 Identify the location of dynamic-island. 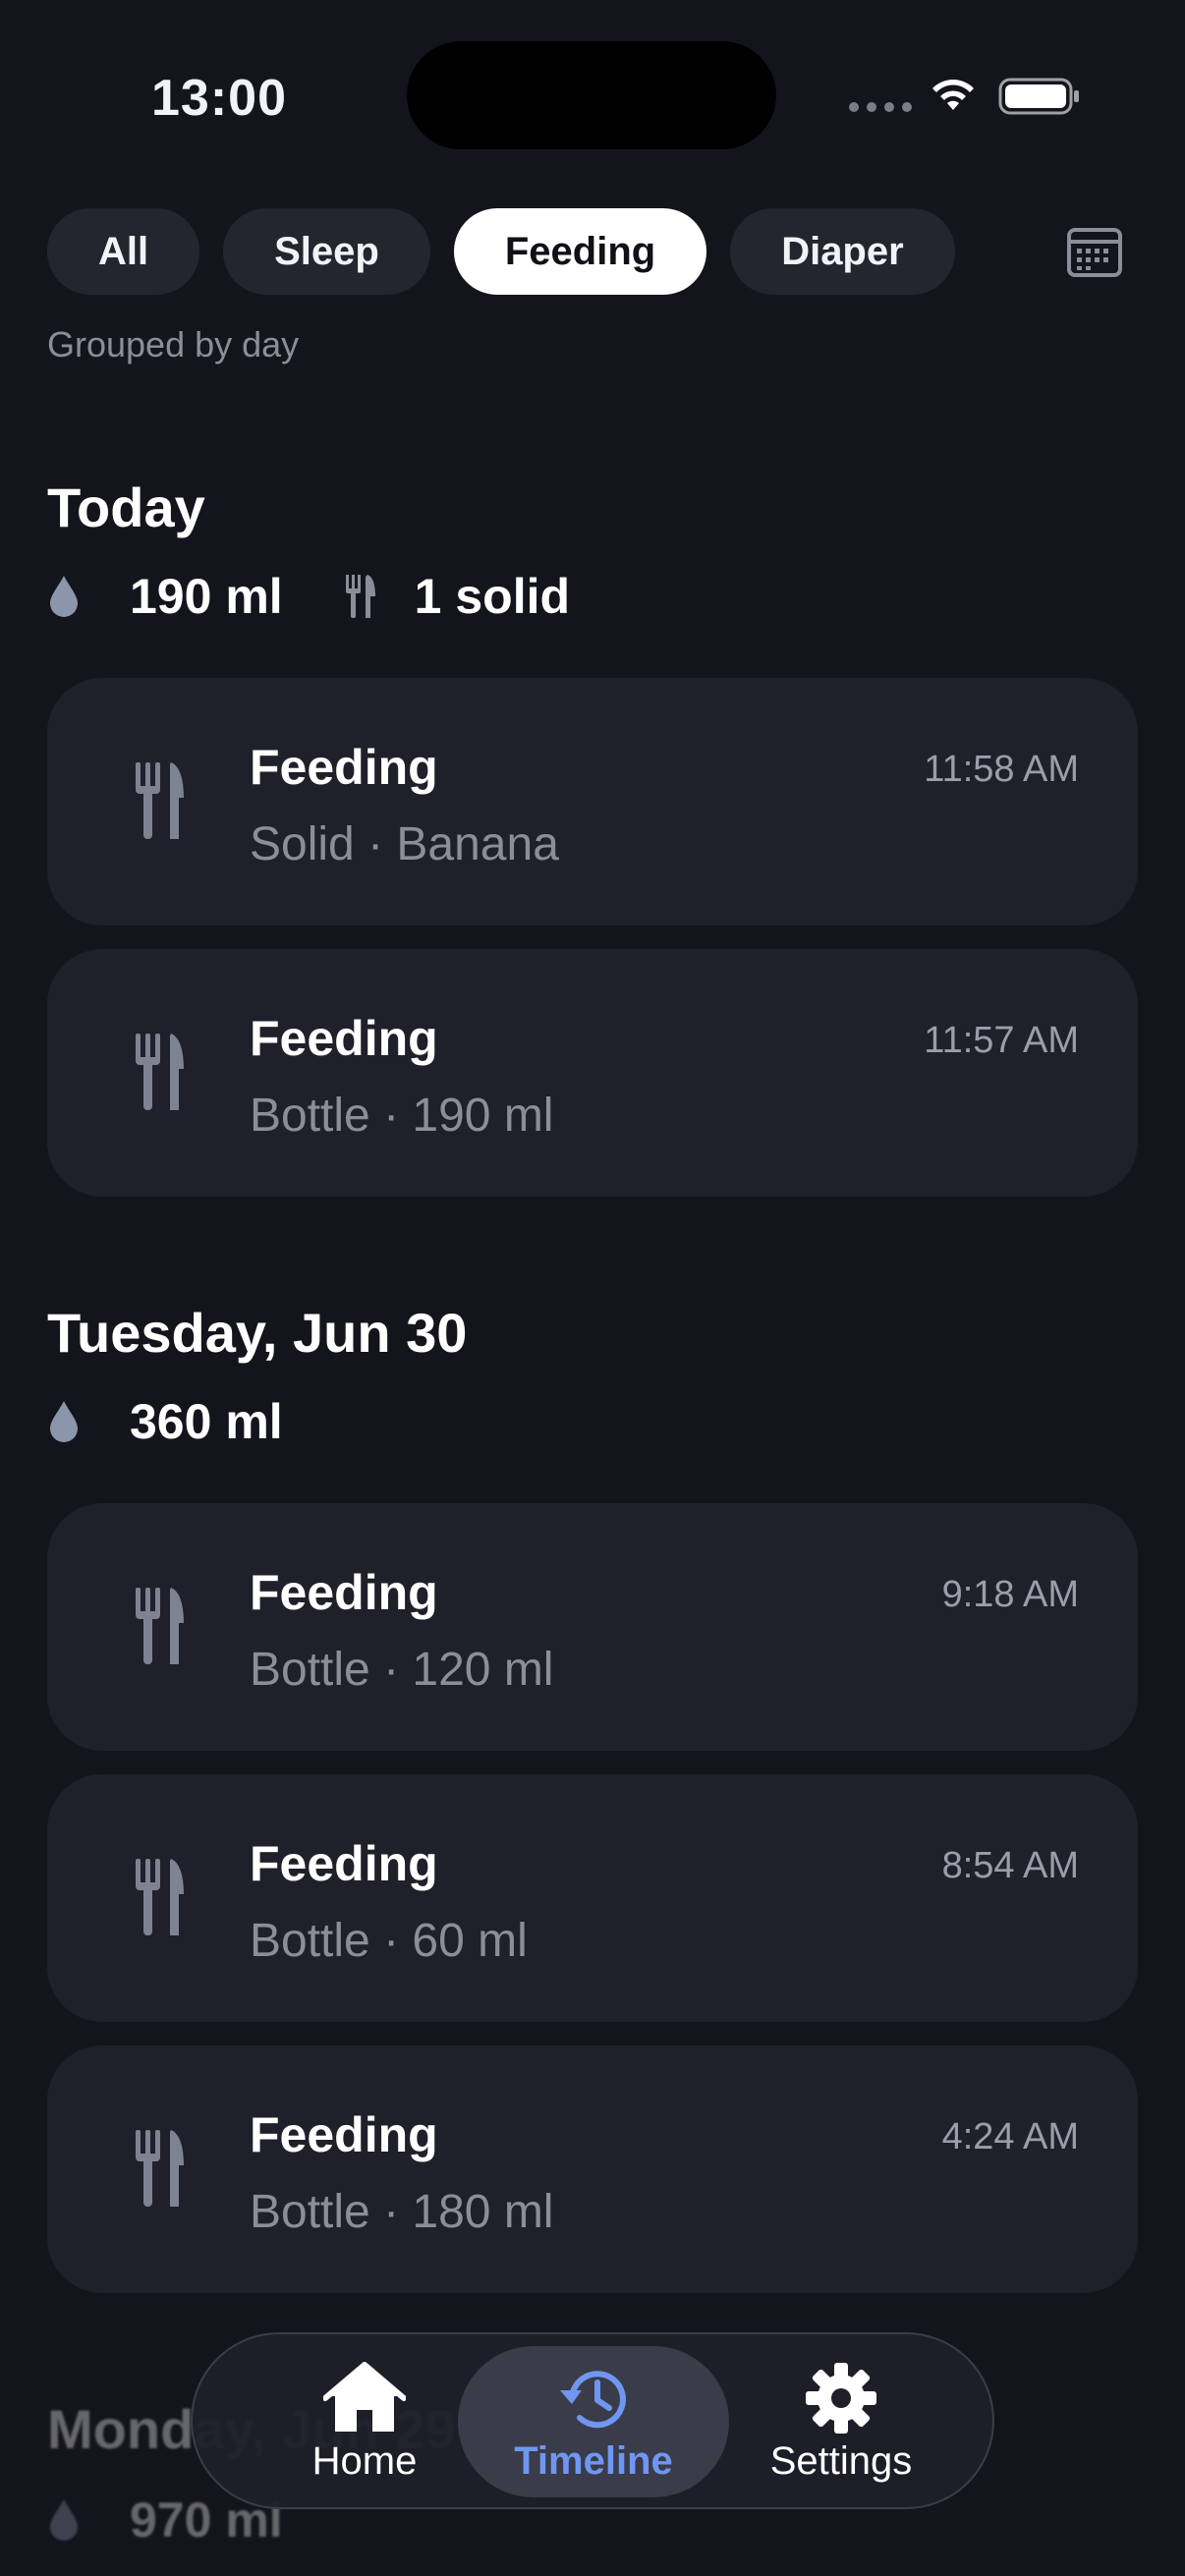
(592, 95).